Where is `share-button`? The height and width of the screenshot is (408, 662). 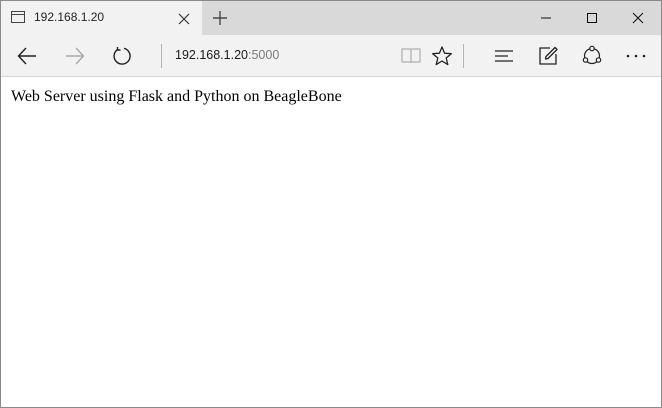
share-button is located at coordinates (592, 56).